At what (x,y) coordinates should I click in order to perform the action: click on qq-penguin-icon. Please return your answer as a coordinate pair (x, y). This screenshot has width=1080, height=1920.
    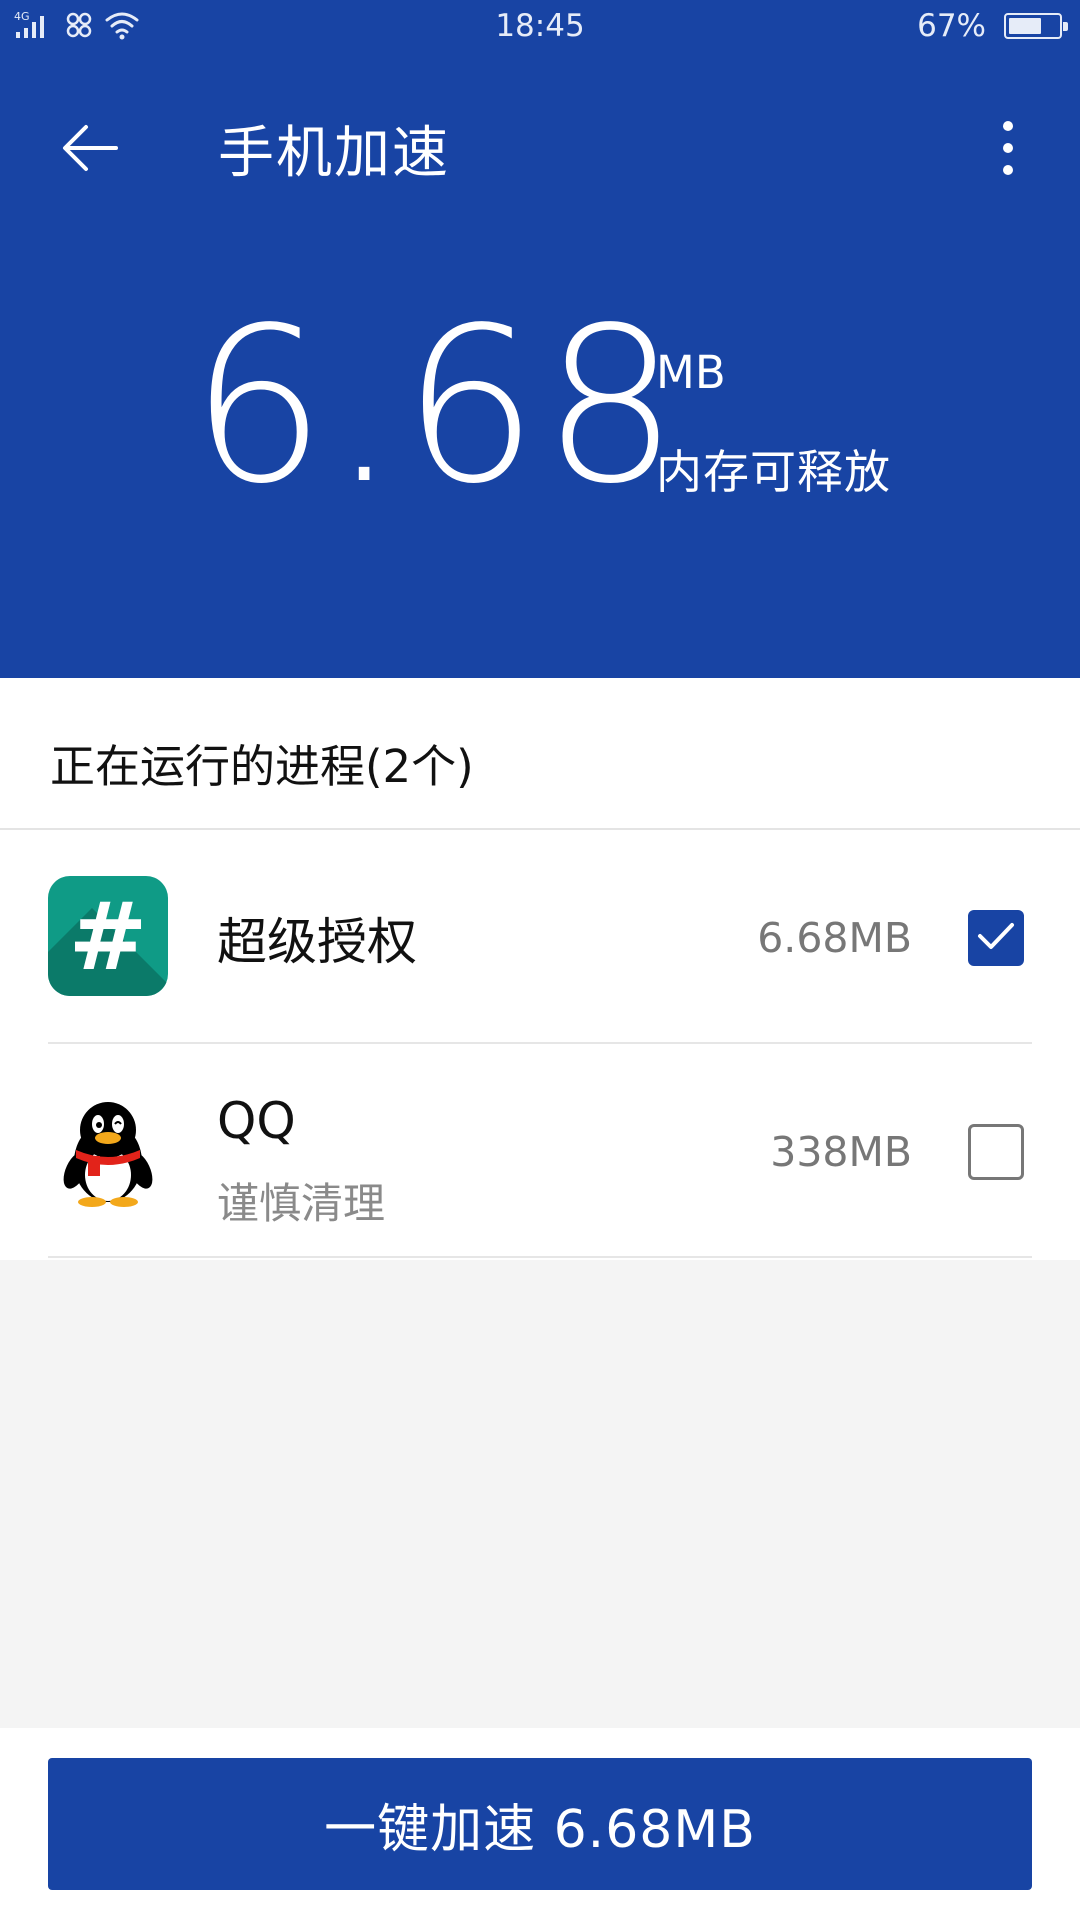
    Looking at the image, I should click on (108, 1150).